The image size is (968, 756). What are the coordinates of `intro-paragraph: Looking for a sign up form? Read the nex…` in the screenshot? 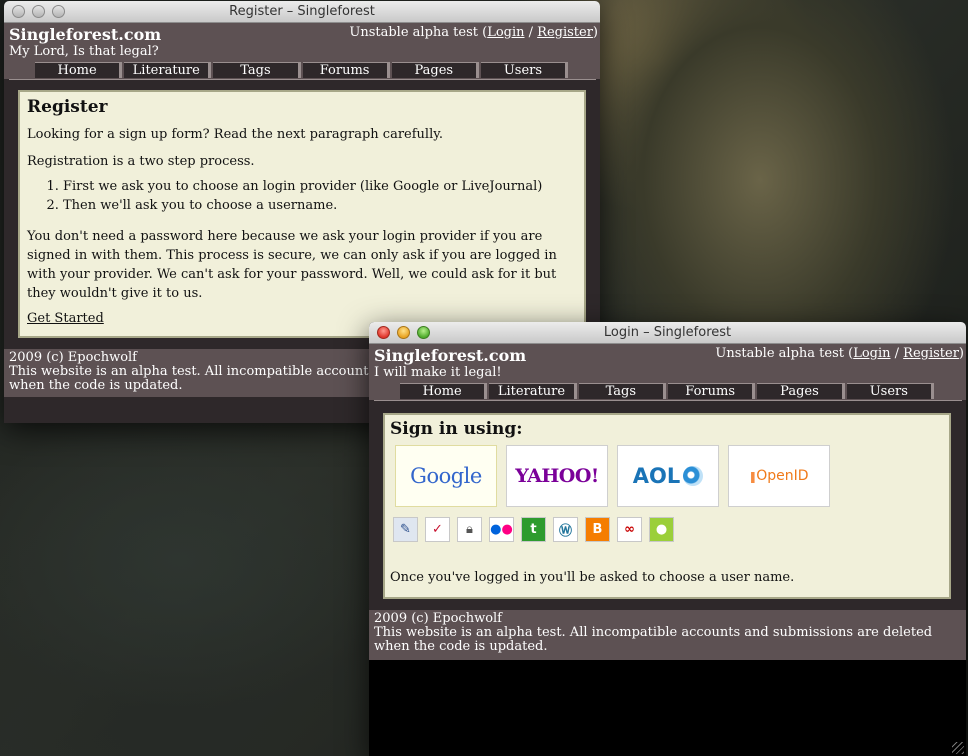 It's located at (235, 134).